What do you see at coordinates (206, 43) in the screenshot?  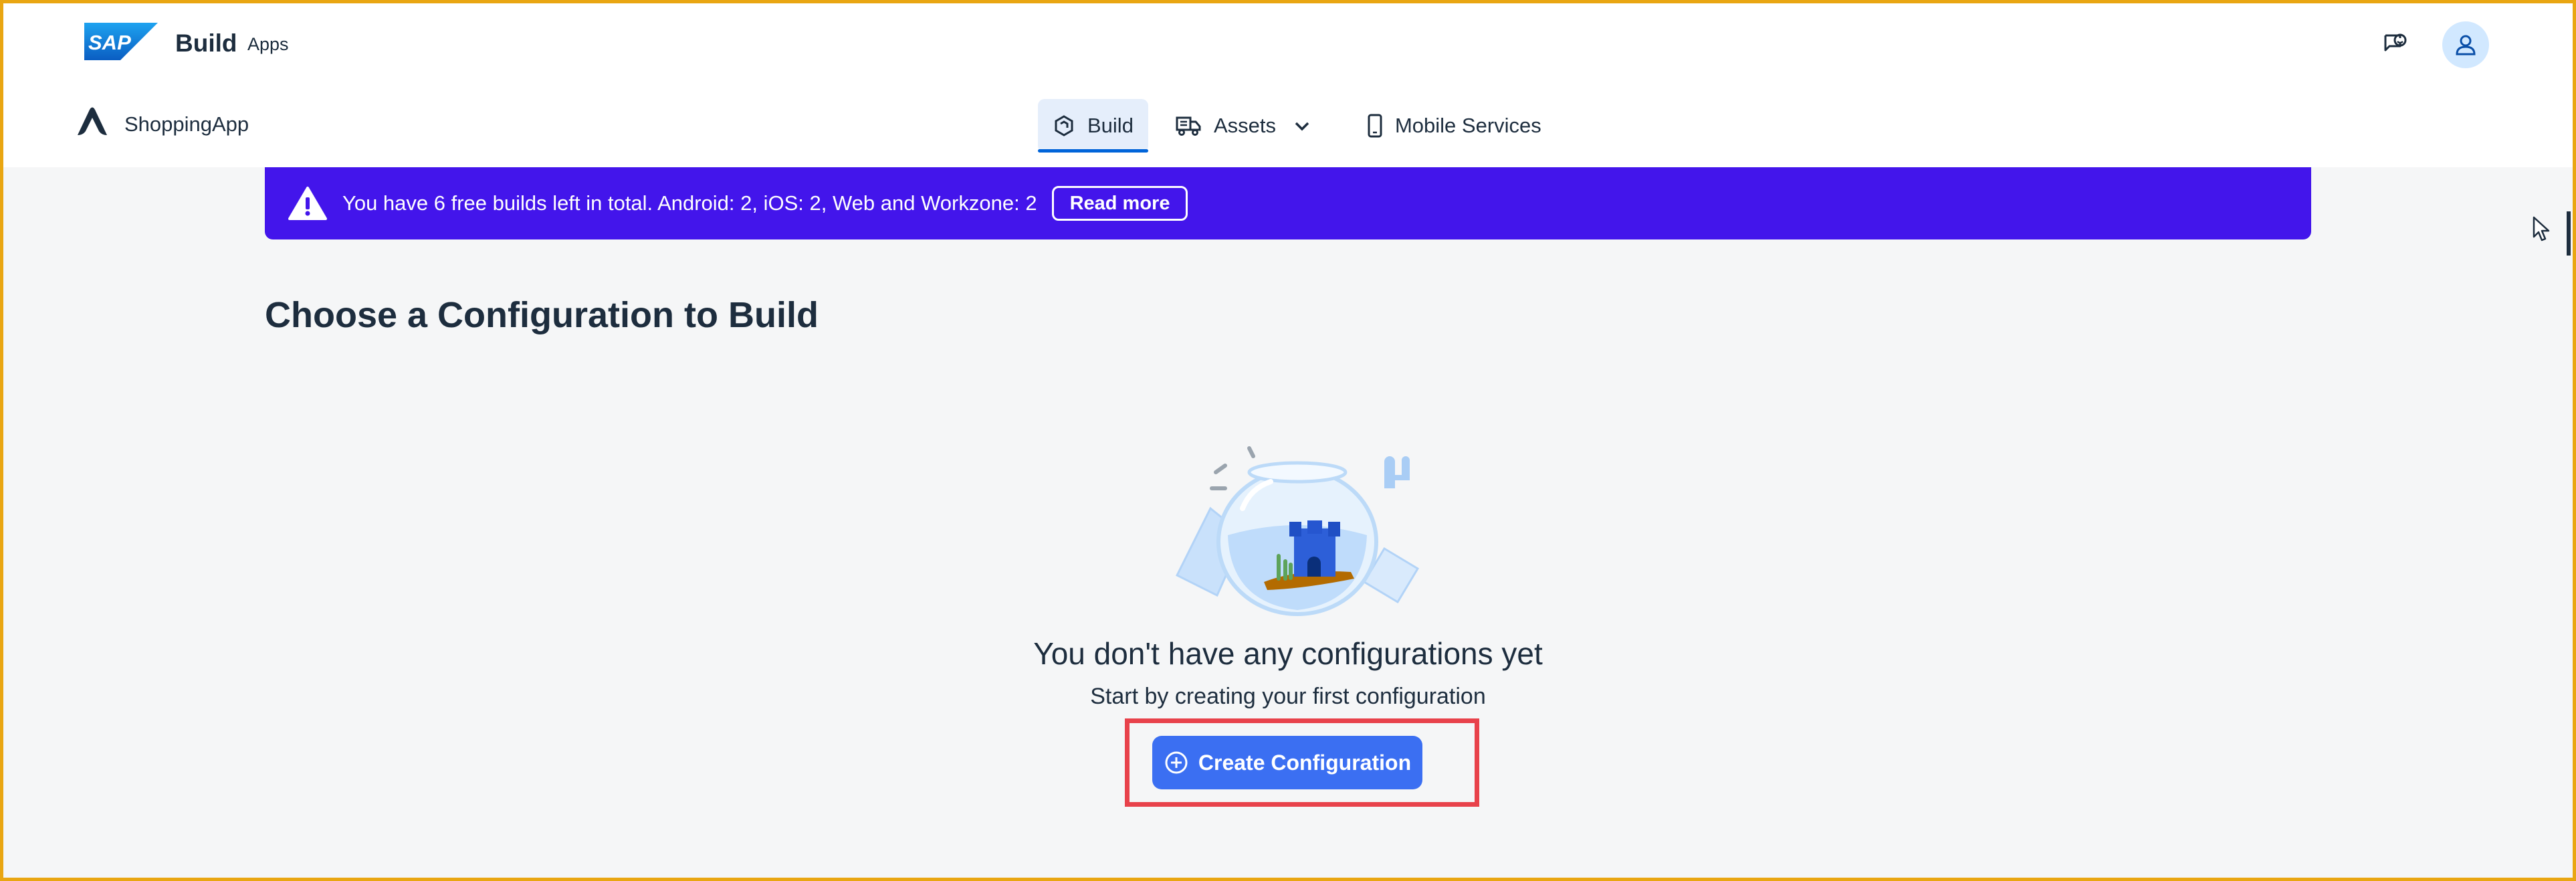 I see `product-title: Build` at bounding box center [206, 43].